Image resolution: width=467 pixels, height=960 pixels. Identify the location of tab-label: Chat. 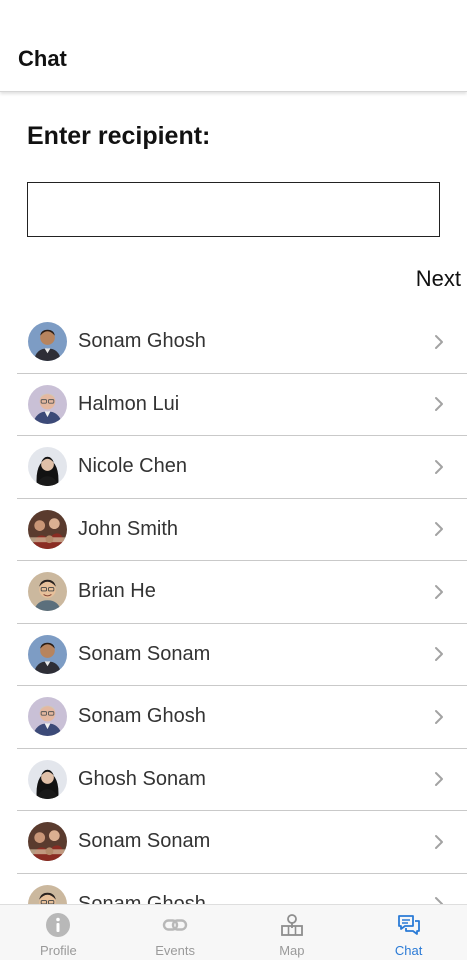
(408, 950).